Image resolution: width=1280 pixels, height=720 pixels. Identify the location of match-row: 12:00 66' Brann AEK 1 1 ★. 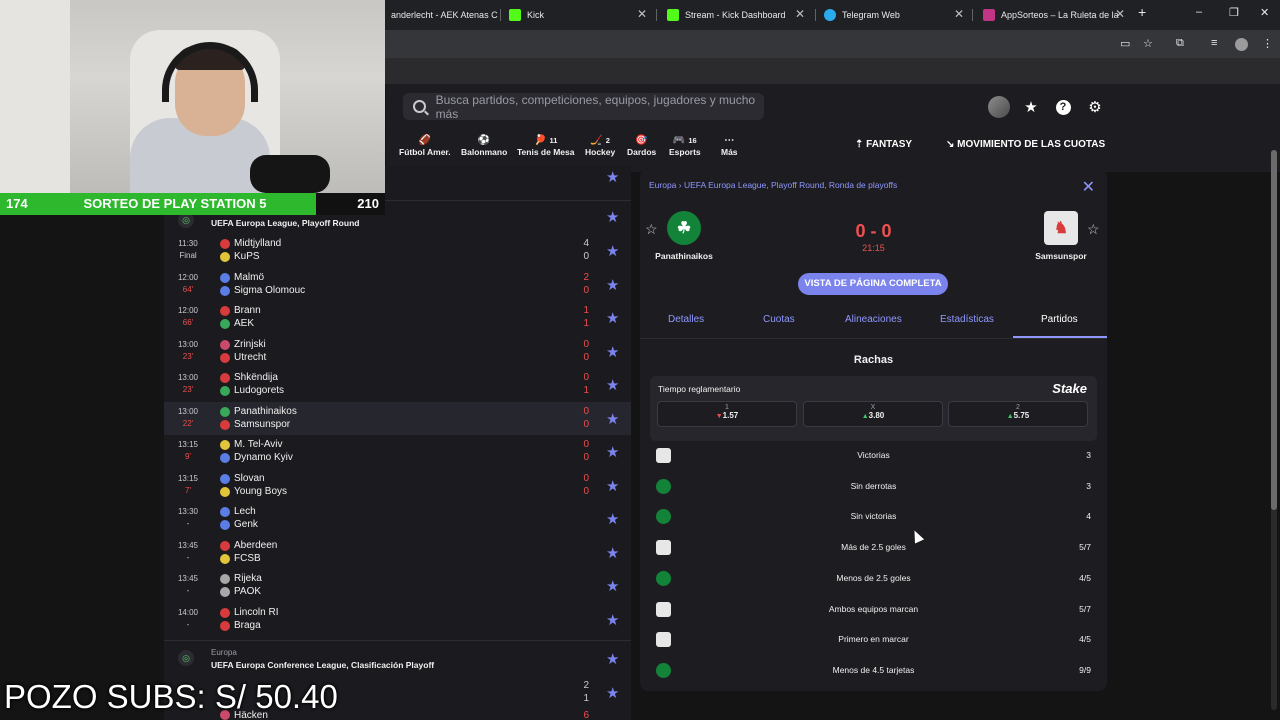
(397, 317).